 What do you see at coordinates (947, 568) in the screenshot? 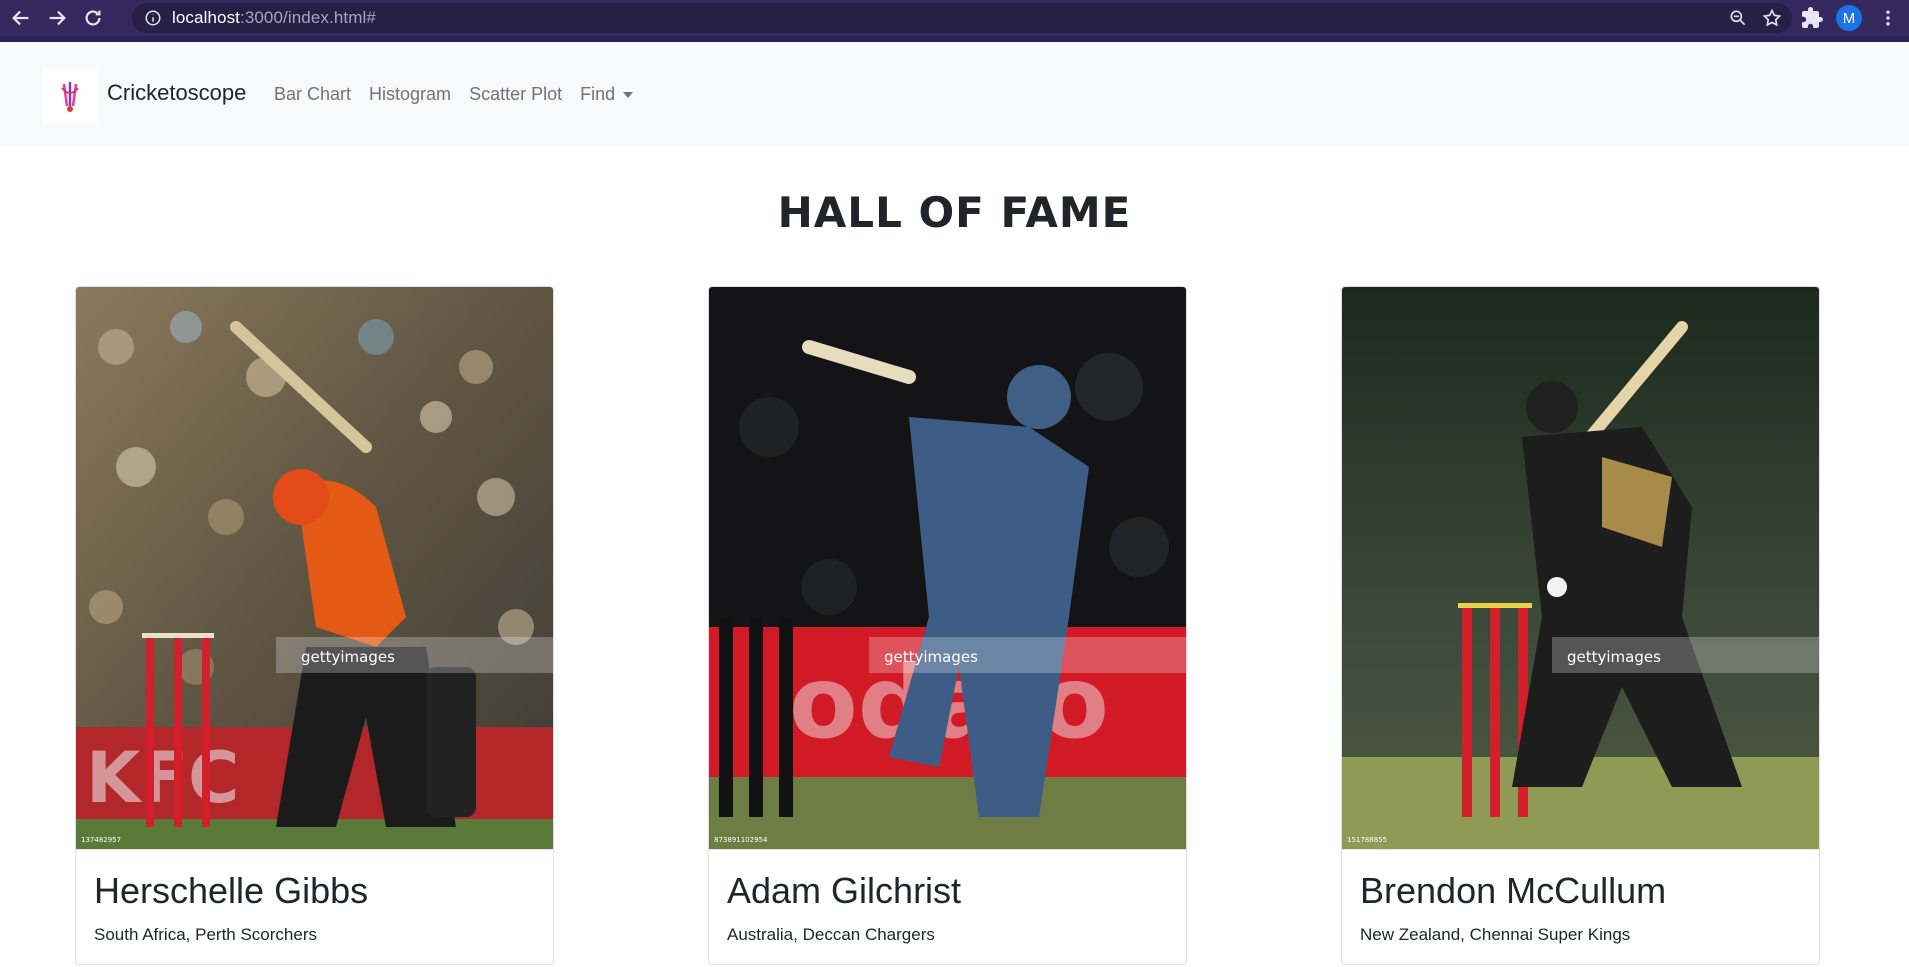
I see `player-photo: odafo gettyimages 873891102954` at bounding box center [947, 568].